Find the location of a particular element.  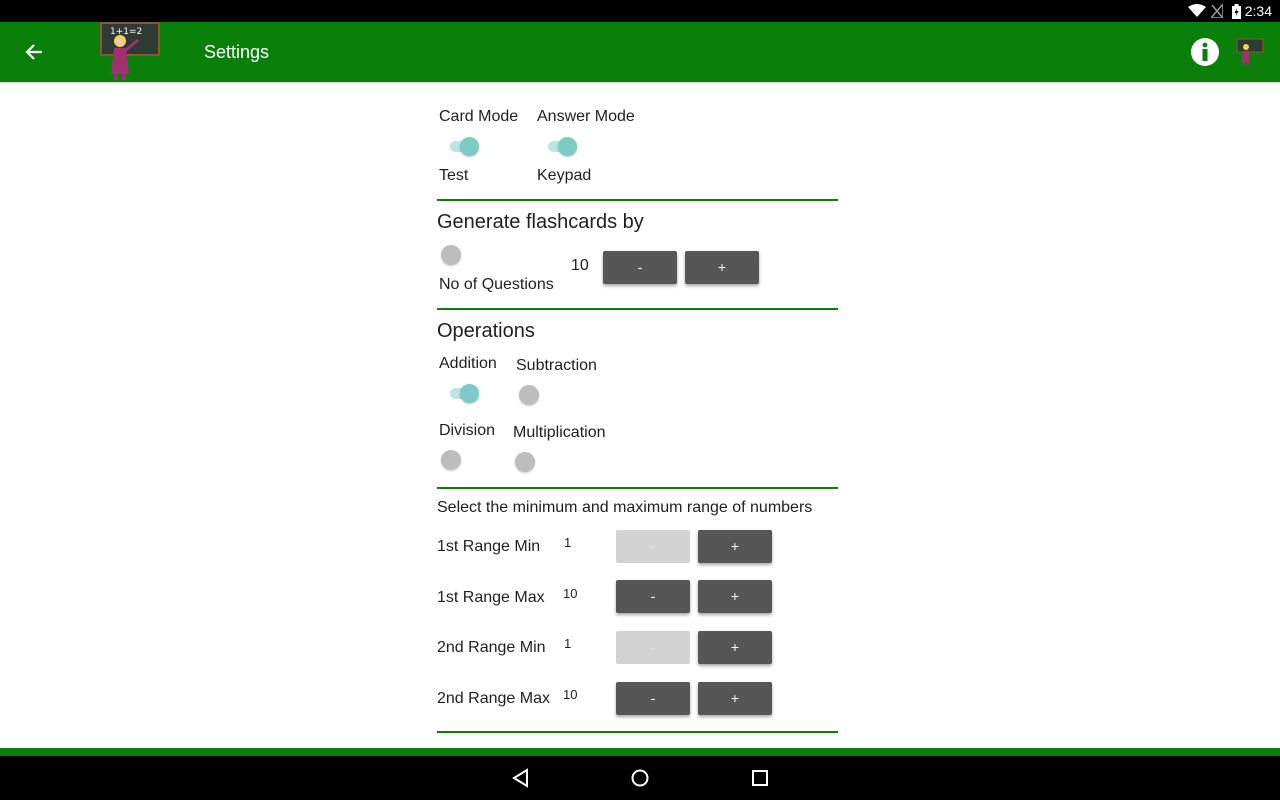

status-bar: 2:34 is located at coordinates (640, 11).